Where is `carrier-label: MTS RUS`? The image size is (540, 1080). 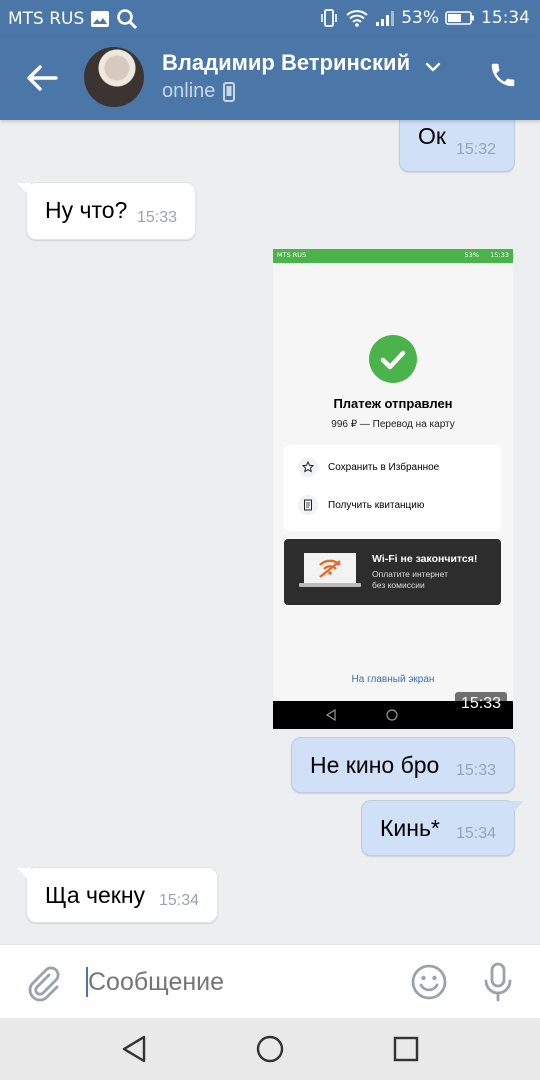
carrier-label: MTS RUS is located at coordinates (46, 19).